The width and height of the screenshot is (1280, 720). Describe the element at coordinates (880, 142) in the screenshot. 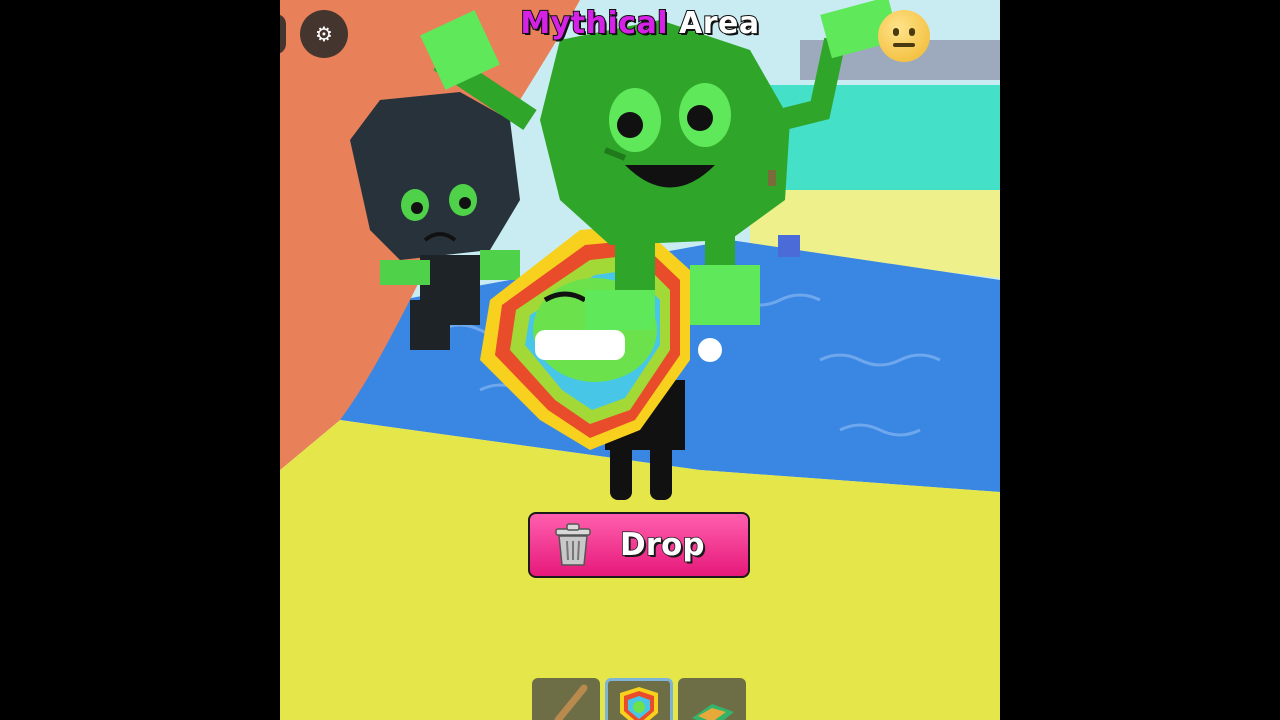

I see `far-water` at that location.